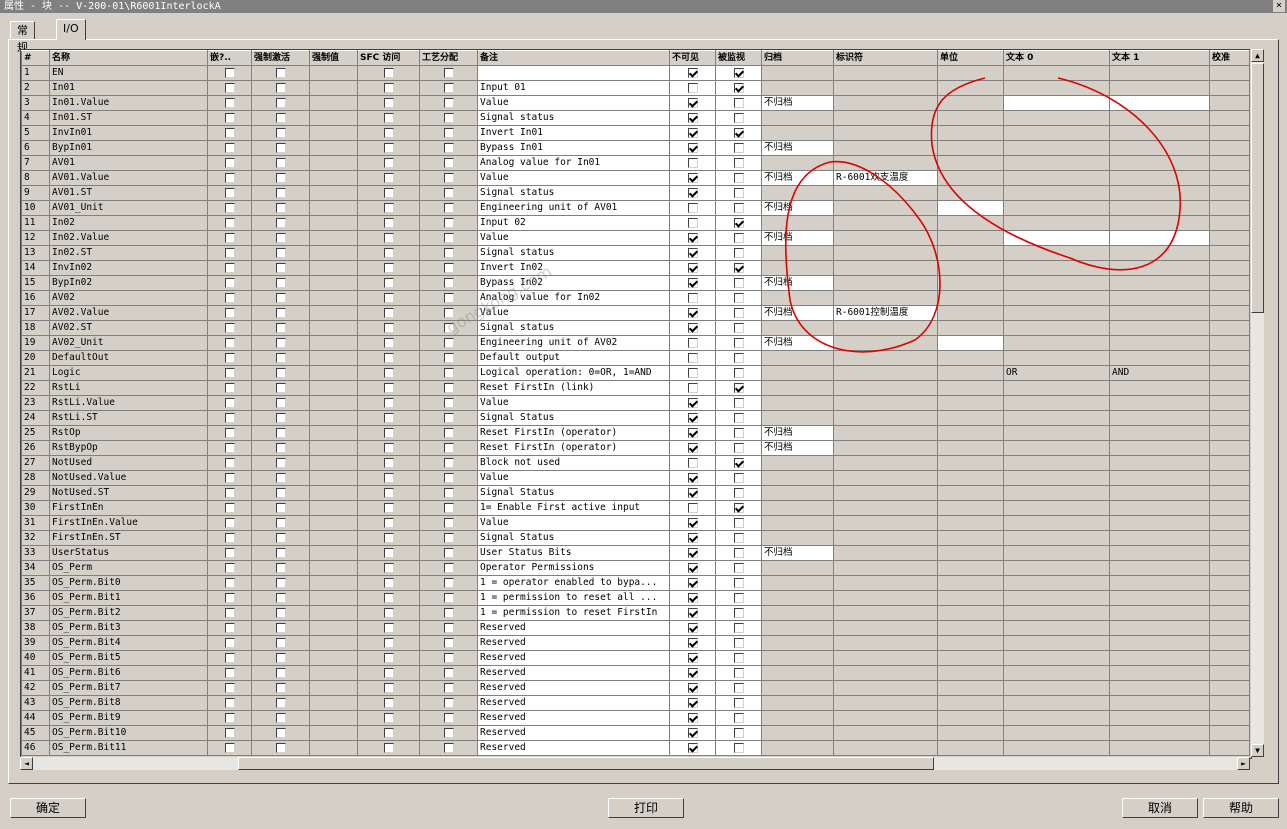 Image resolution: width=1287 pixels, height=829 pixels. Describe the element at coordinates (128, 223) in the screenshot. I see `name-cell: In02` at that location.